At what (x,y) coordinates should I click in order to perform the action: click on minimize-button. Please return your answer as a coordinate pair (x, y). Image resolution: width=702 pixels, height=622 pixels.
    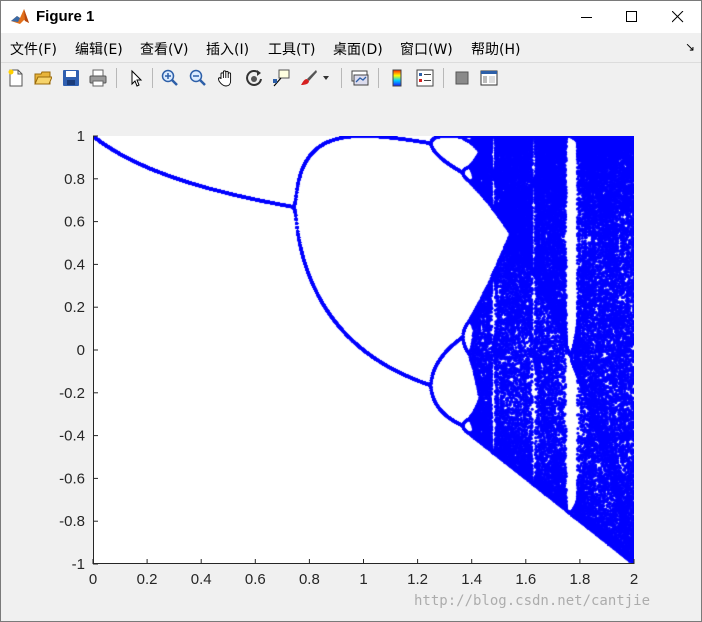
    Looking at the image, I should click on (587, 17).